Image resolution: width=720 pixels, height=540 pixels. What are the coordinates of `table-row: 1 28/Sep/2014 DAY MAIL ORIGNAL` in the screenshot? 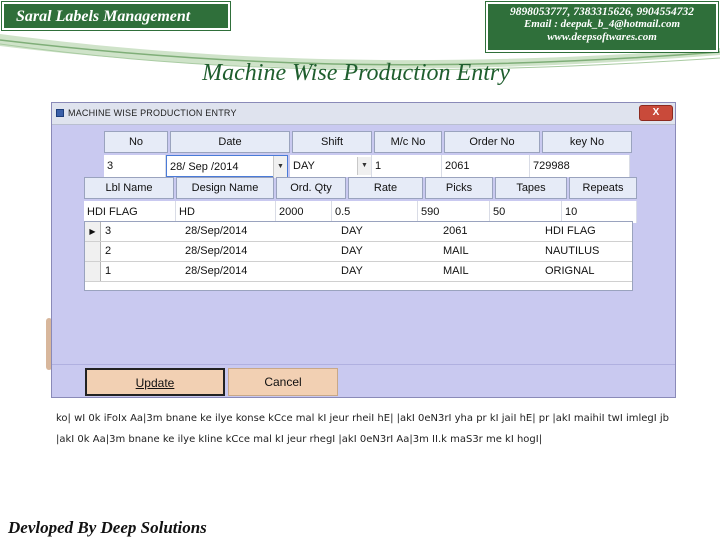 It's located at (358, 272).